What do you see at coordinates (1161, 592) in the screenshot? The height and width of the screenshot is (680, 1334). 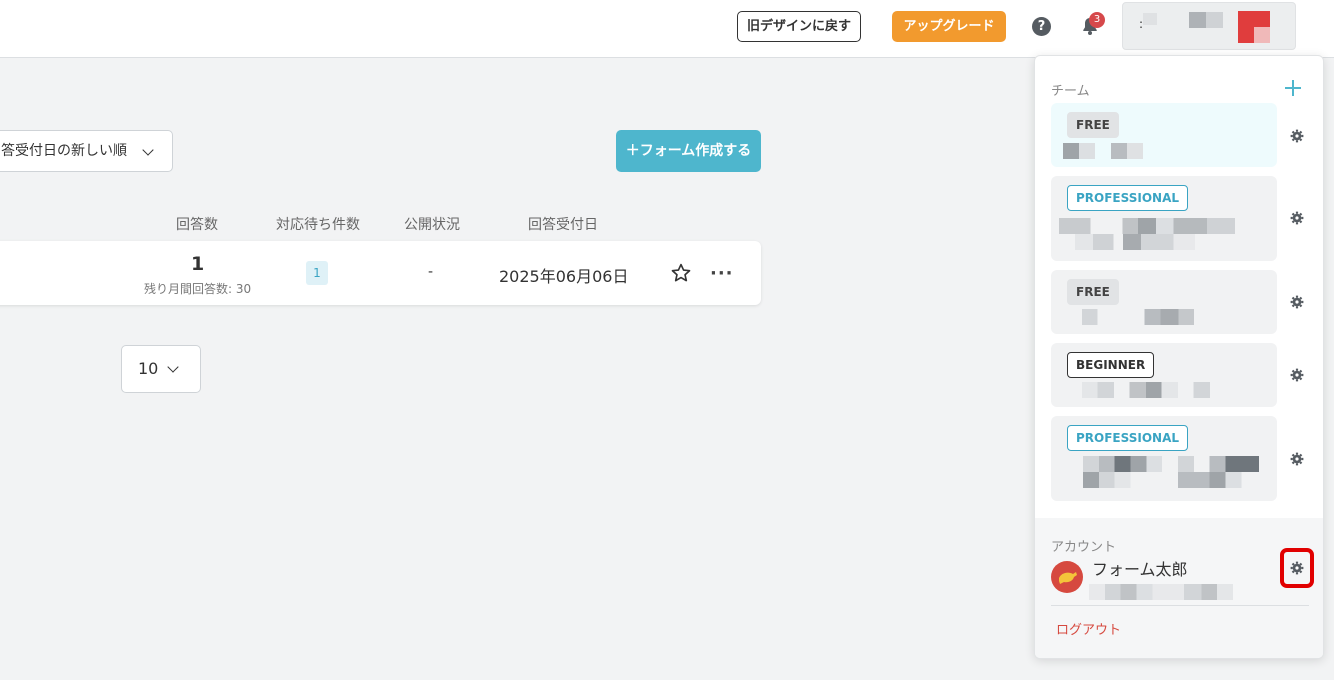 I see `blurred-account-email` at bounding box center [1161, 592].